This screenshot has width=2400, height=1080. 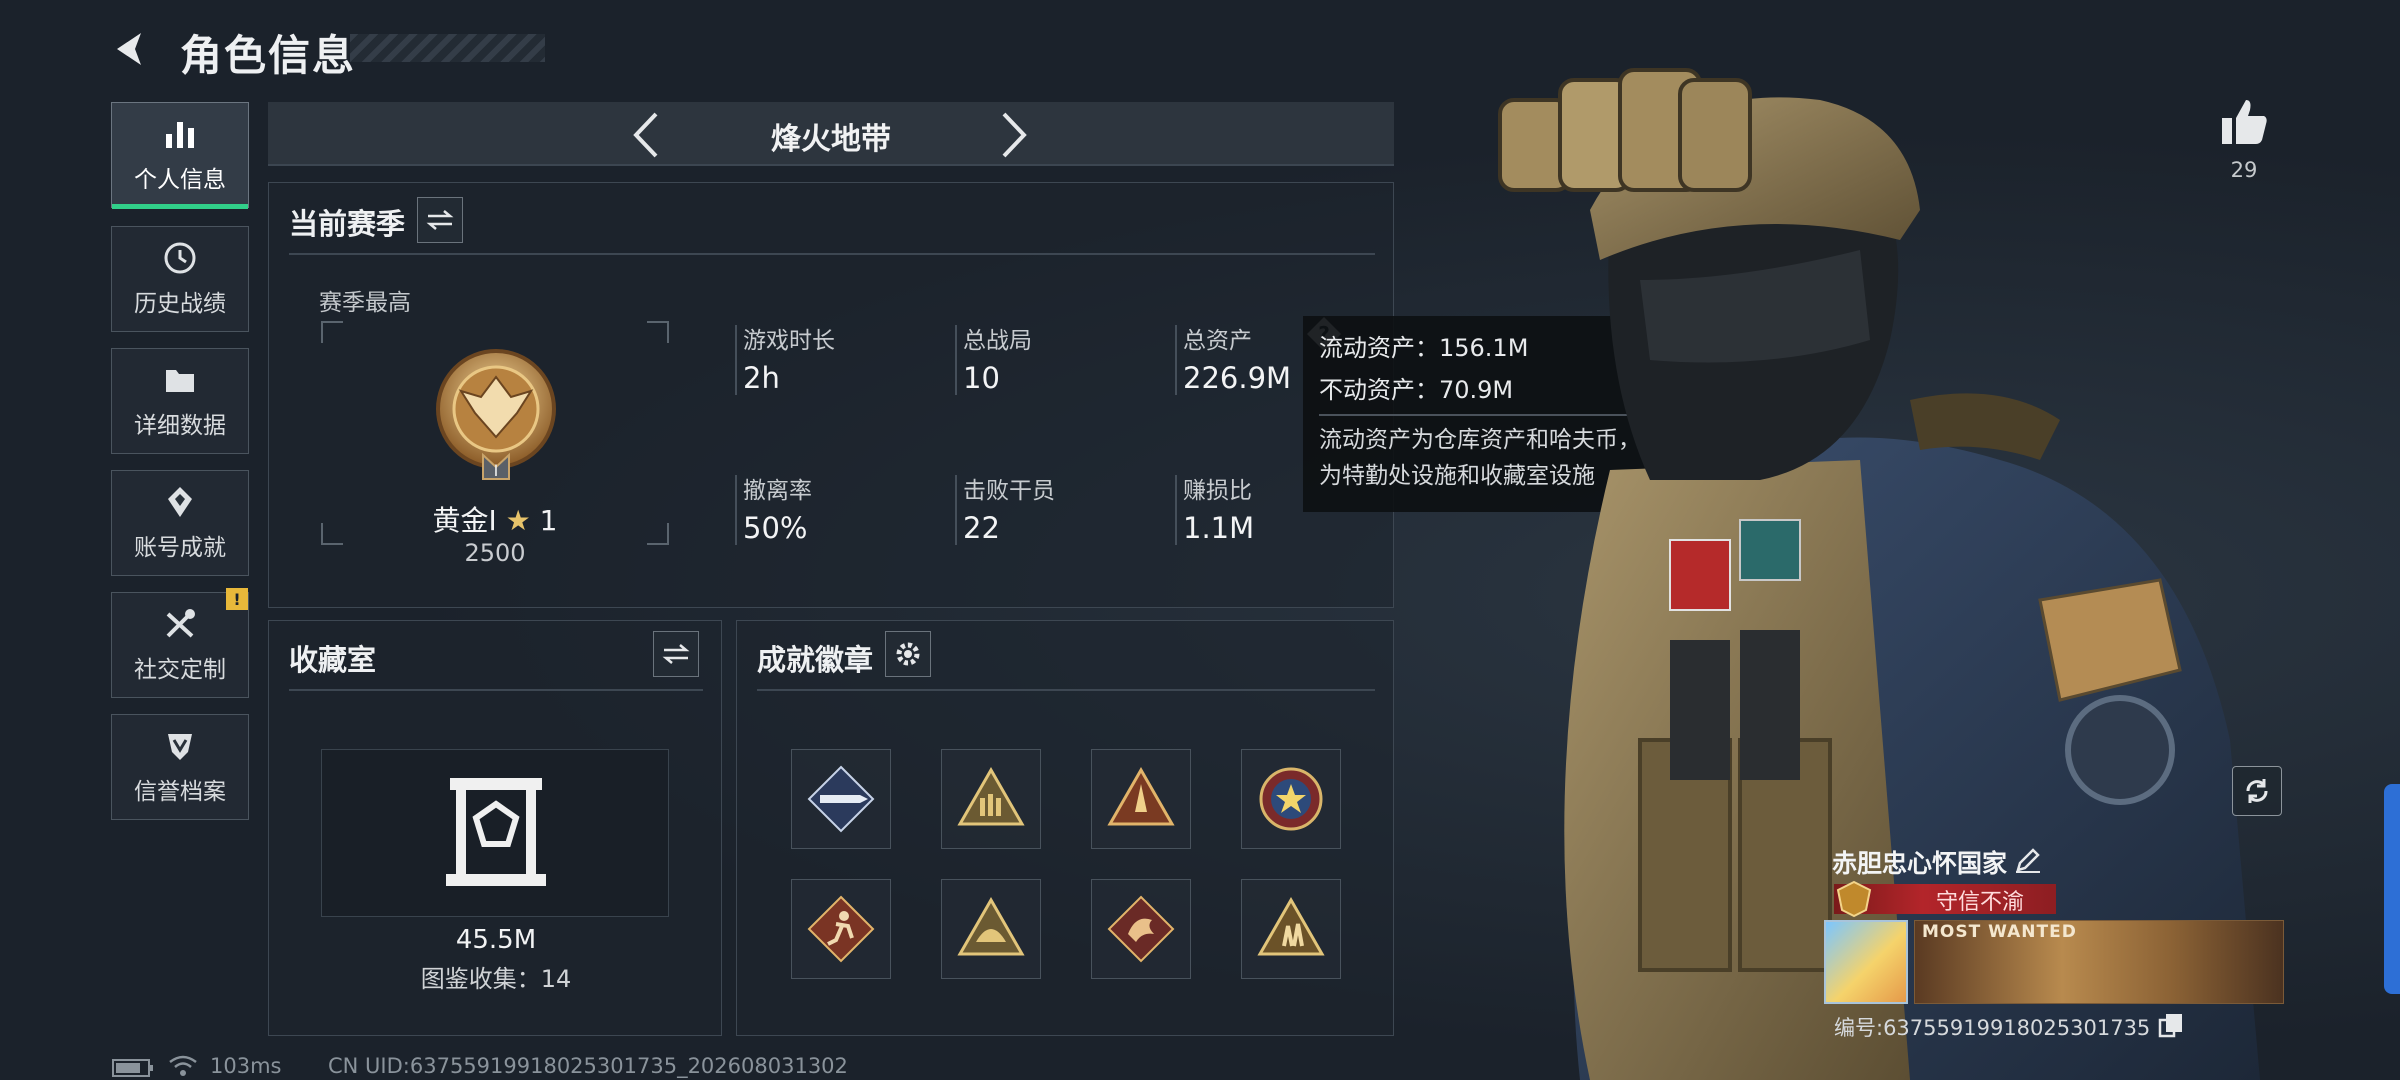 I want to click on player-name: 赤胆忠心怀国家, so click(x=1920, y=863).